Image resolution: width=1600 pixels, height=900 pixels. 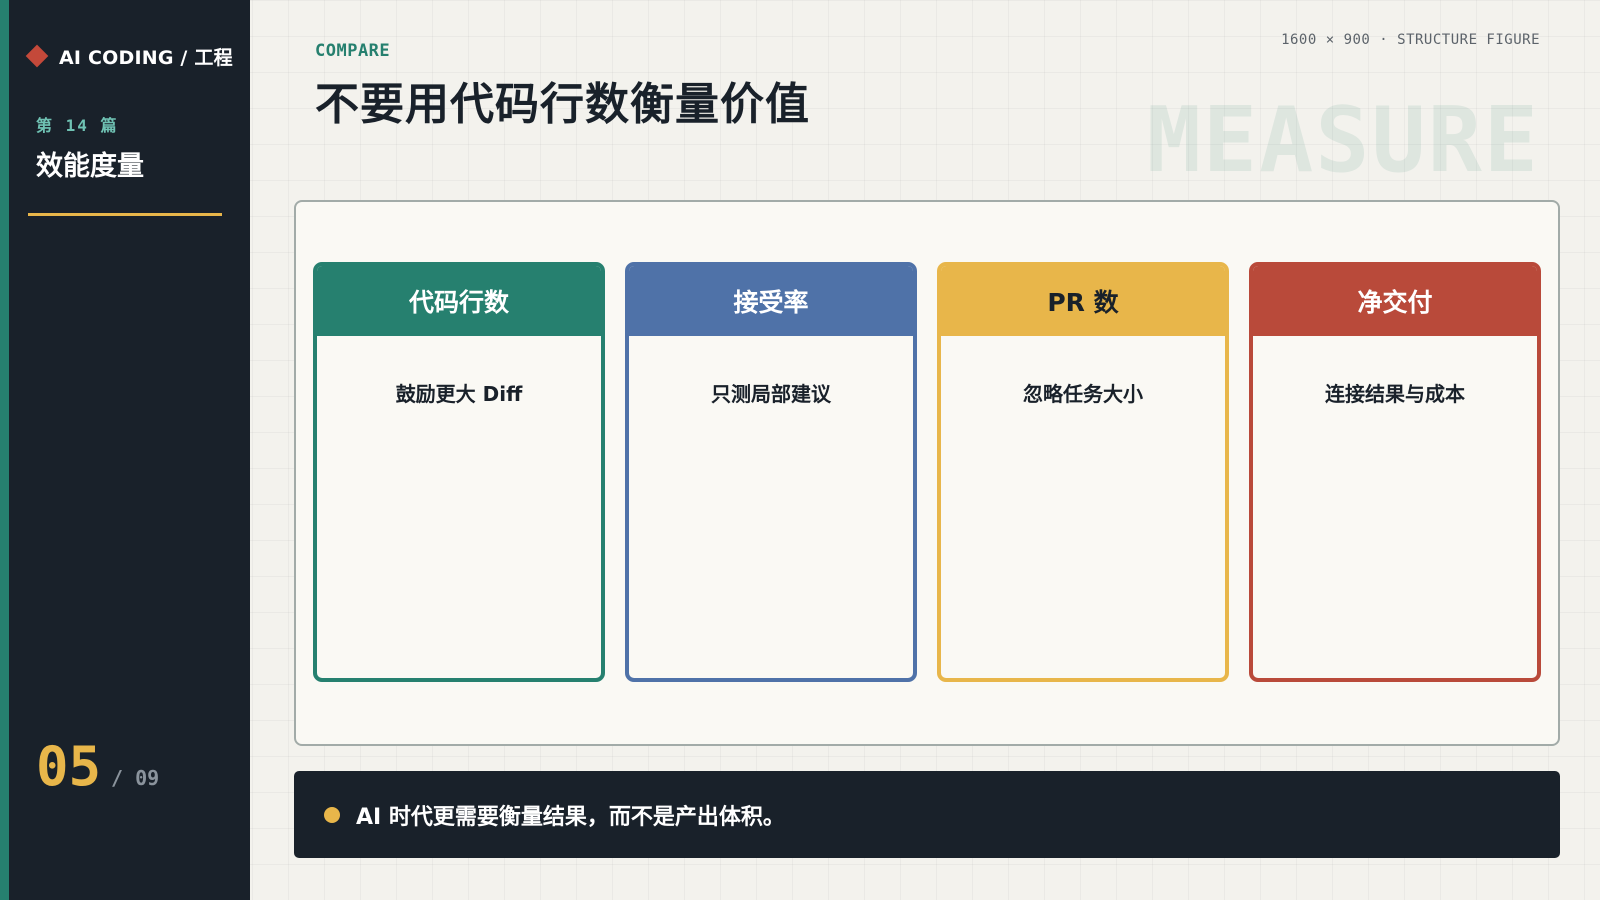 What do you see at coordinates (771, 472) in the screenshot?
I see `card-acceptance-rate: 接受率 只测局部建议` at bounding box center [771, 472].